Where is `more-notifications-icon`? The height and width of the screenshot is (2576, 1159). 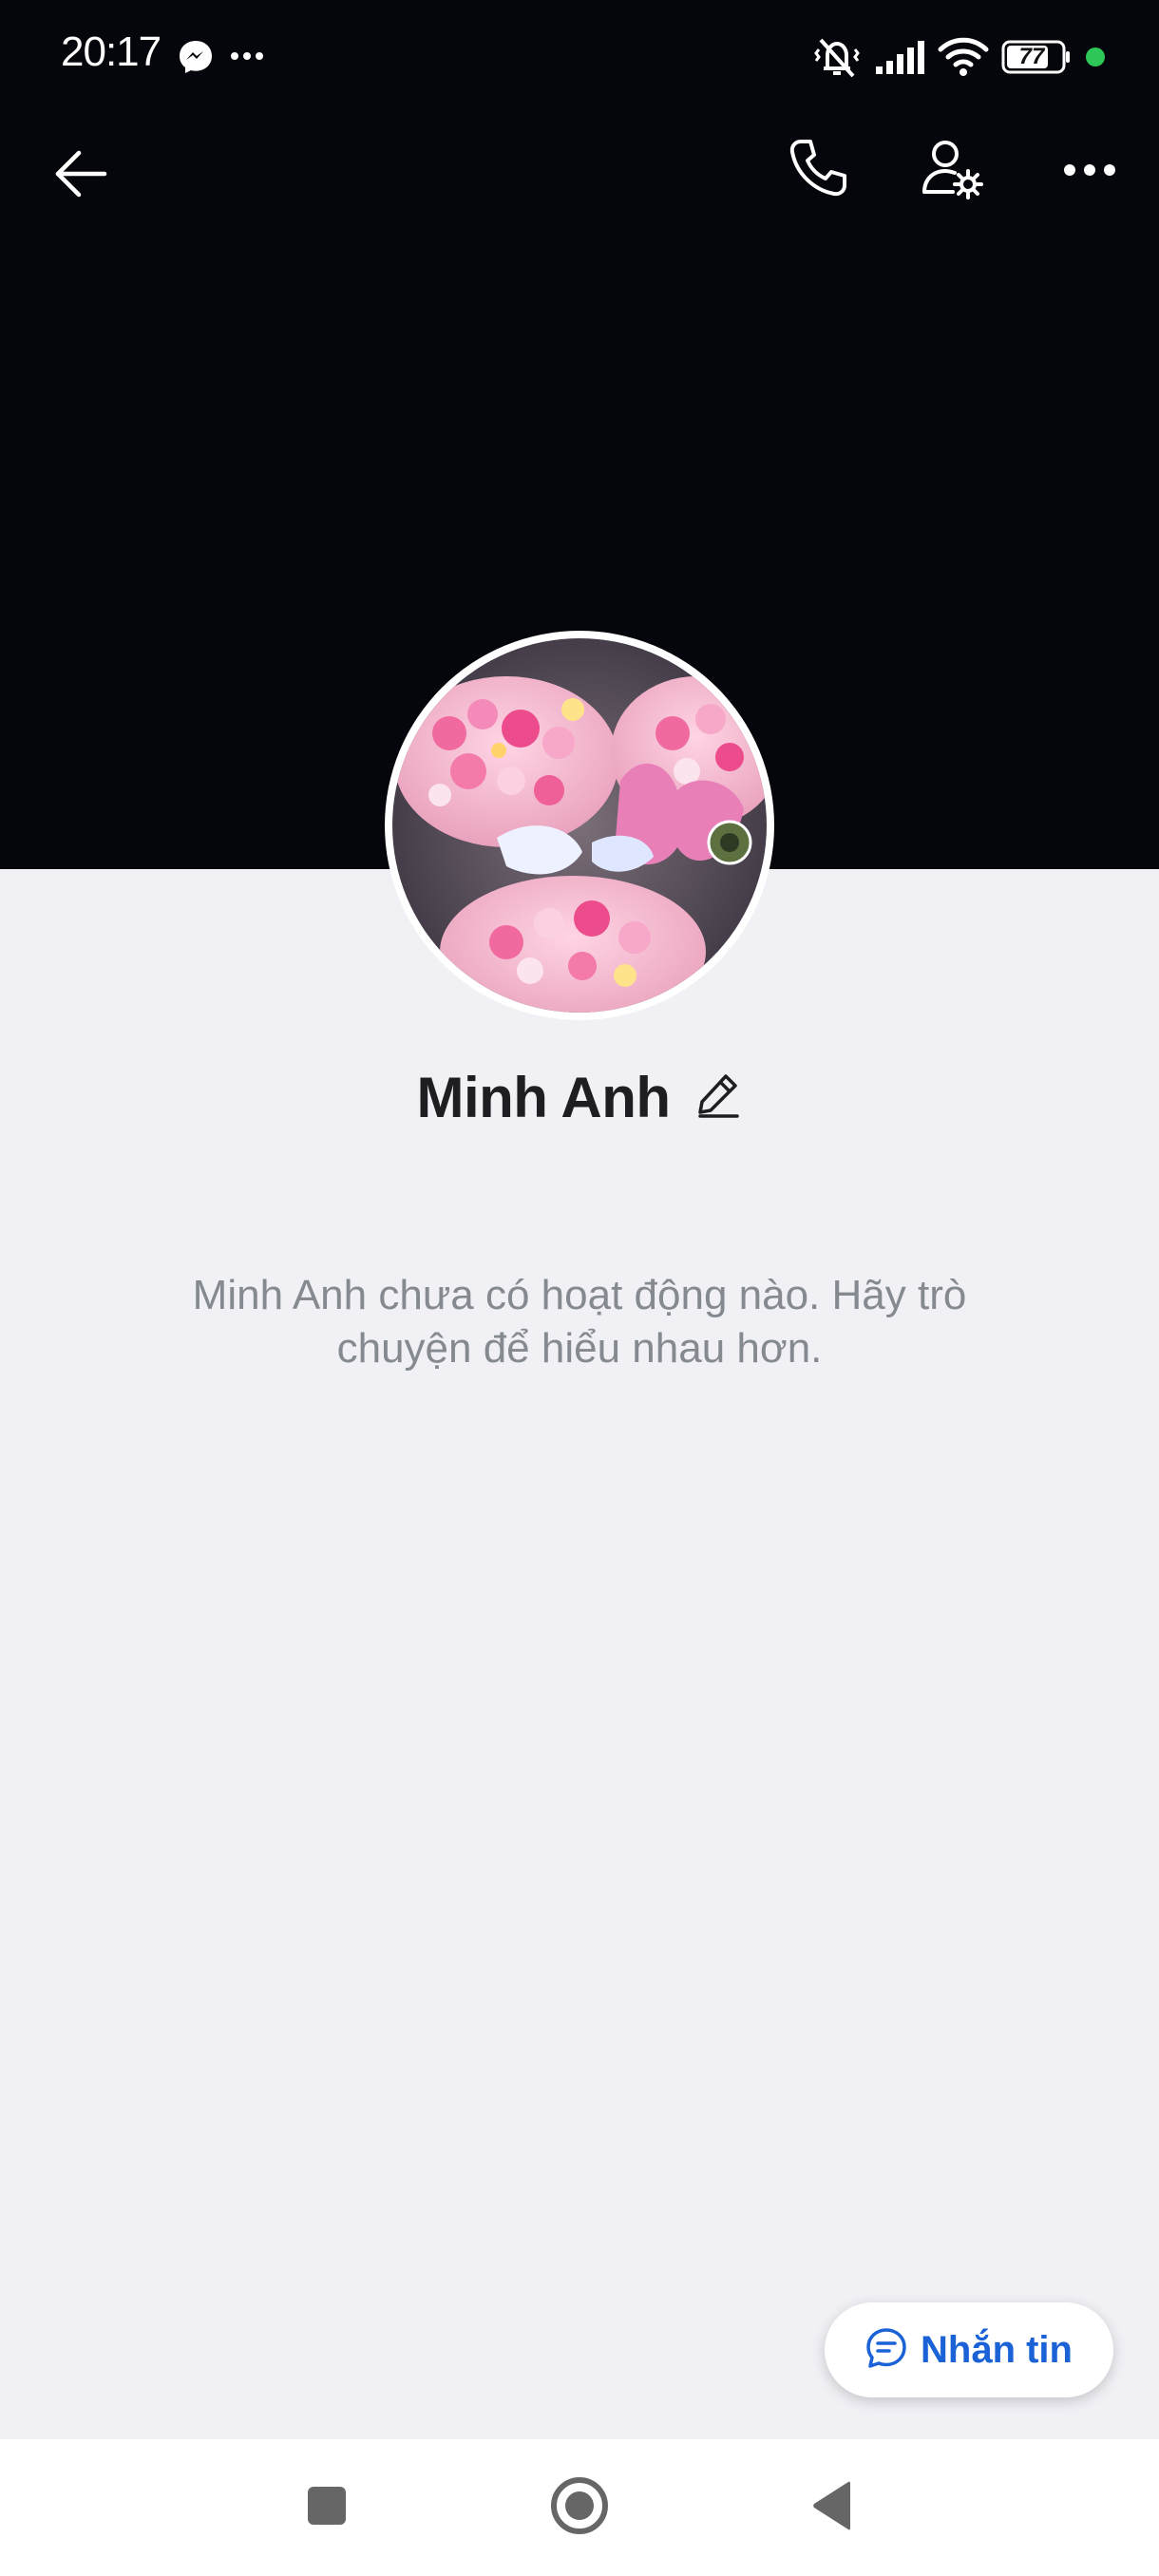
more-notifications-icon is located at coordinates (247, 56).